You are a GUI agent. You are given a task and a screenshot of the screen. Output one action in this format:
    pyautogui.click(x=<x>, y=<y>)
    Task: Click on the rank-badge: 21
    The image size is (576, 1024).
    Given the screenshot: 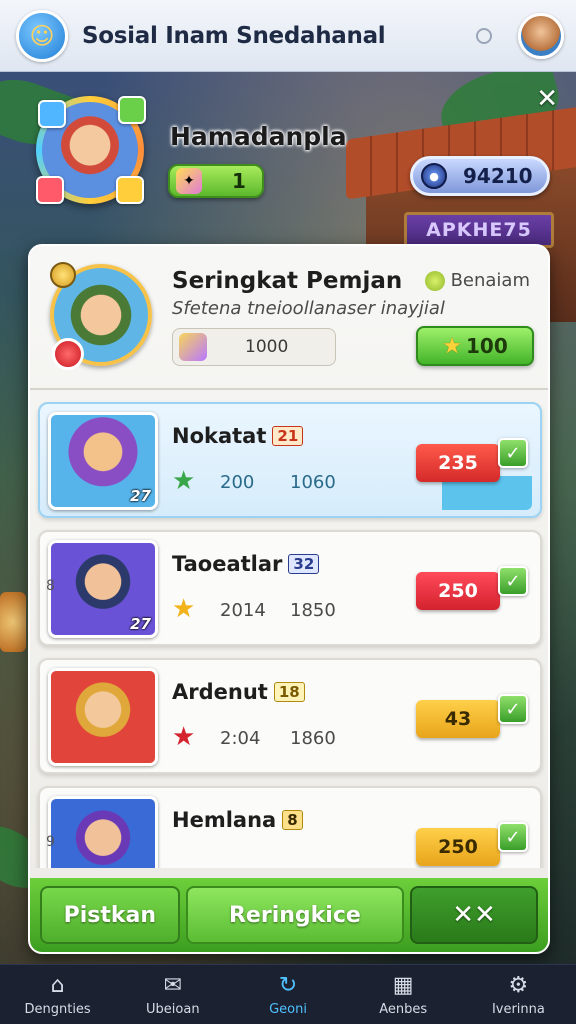 What is the action you would take?
    pyautogui.click(x=288, y=436)
    